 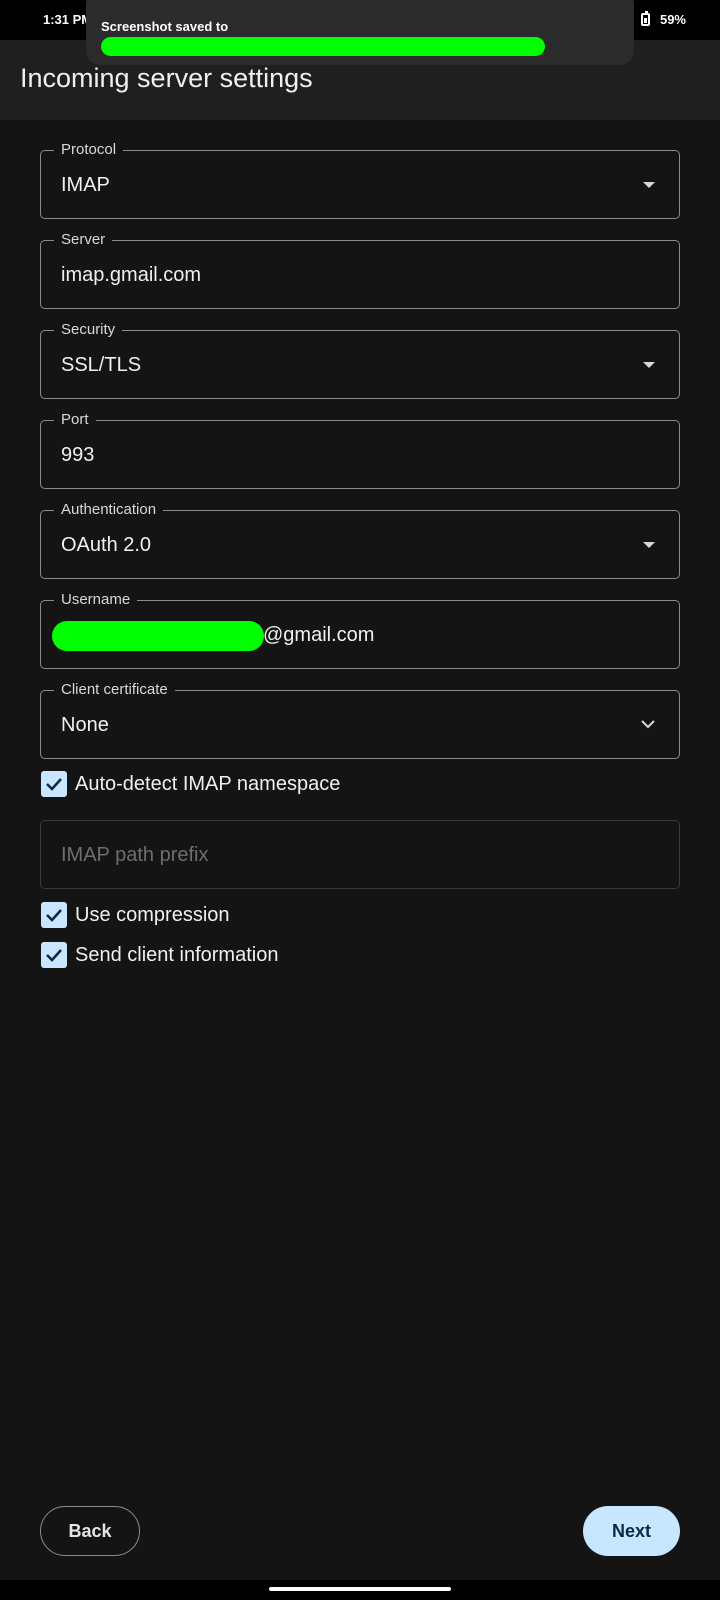 What do you see at coordinates (360, 854) in the screenshot?
I see `imap-path-prefix-input: IMAP path prefix` at bounding box center [360, 854].